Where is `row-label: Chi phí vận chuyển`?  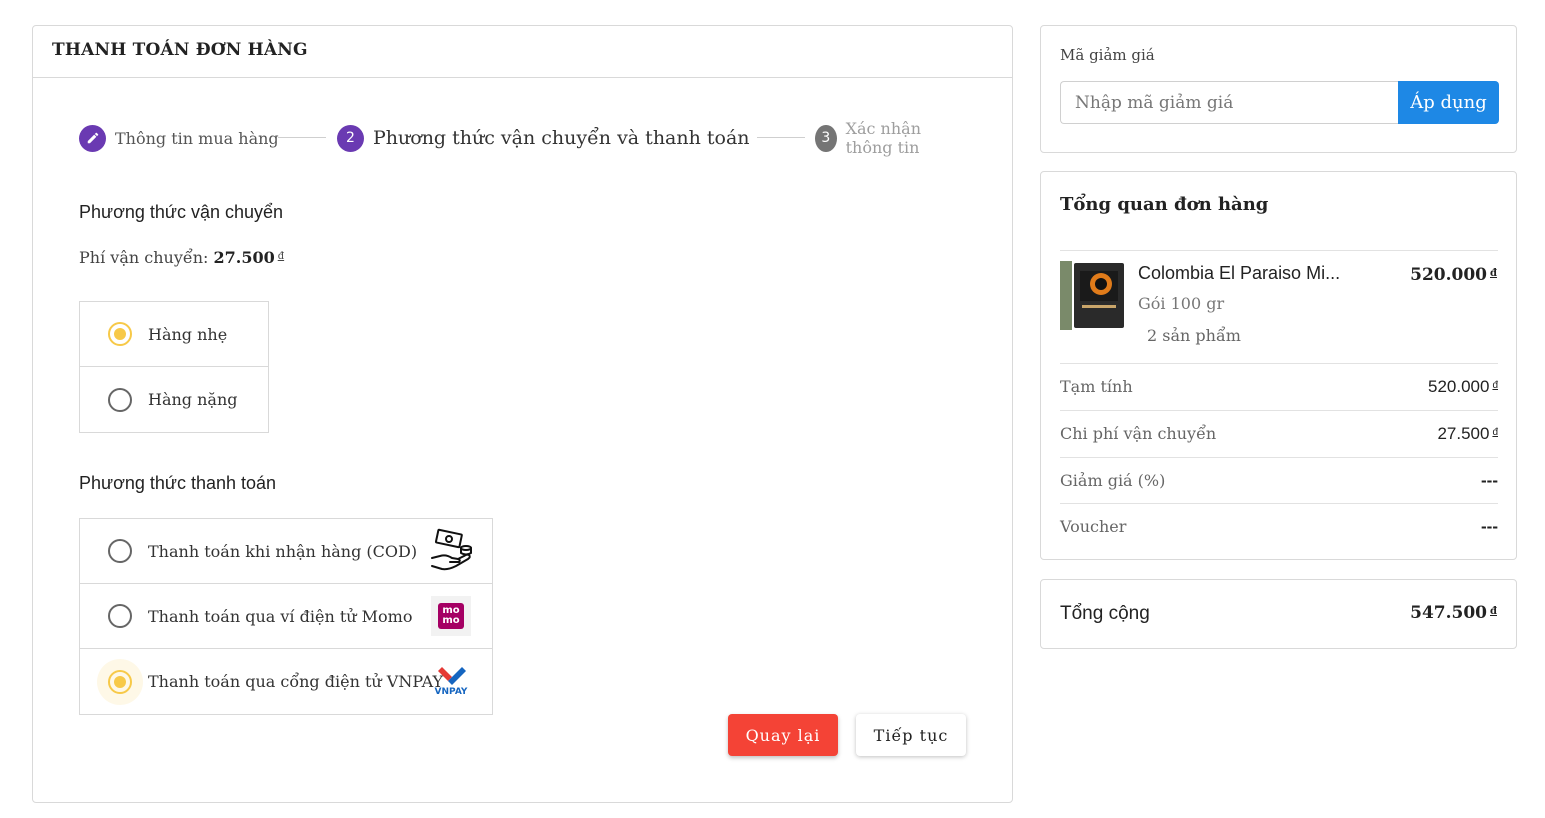 row-label: Chi phí vận chuyển is located at coordinates (1138, 433).